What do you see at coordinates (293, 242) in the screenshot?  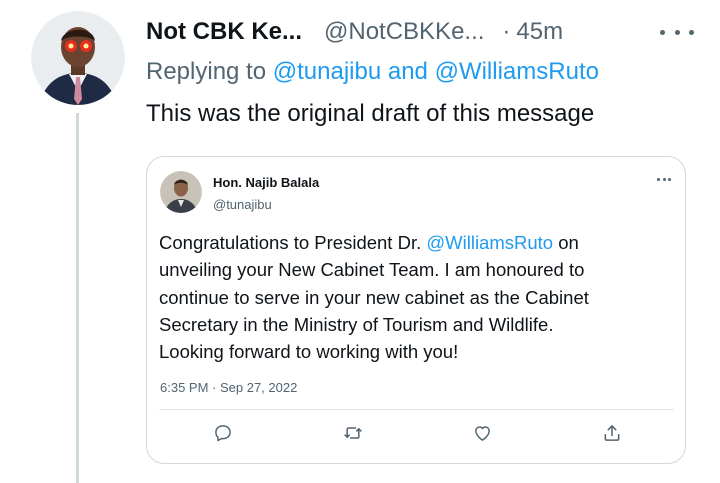 I see `quoted-line-1-a: Congratulations to President Dr.` at bounding box center [293, 242].